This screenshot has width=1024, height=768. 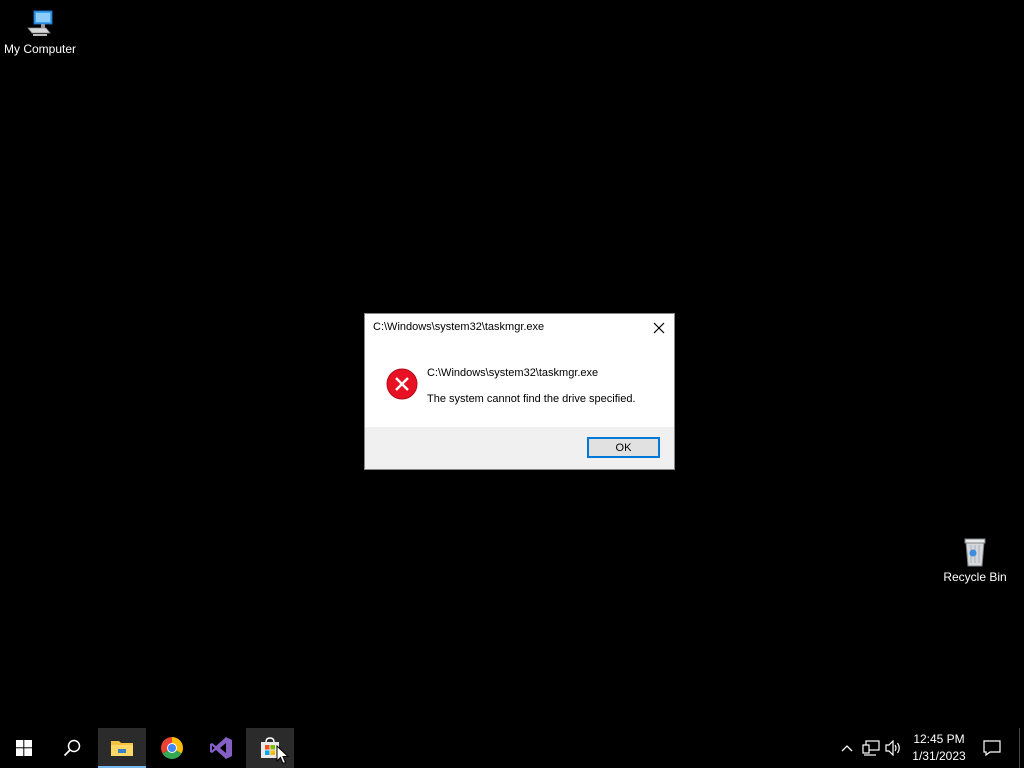 What do you see at coordinates (939, 739) in the screenshot?
I see `clock-time: 12:45 PM` at bounding box center [939, 739].